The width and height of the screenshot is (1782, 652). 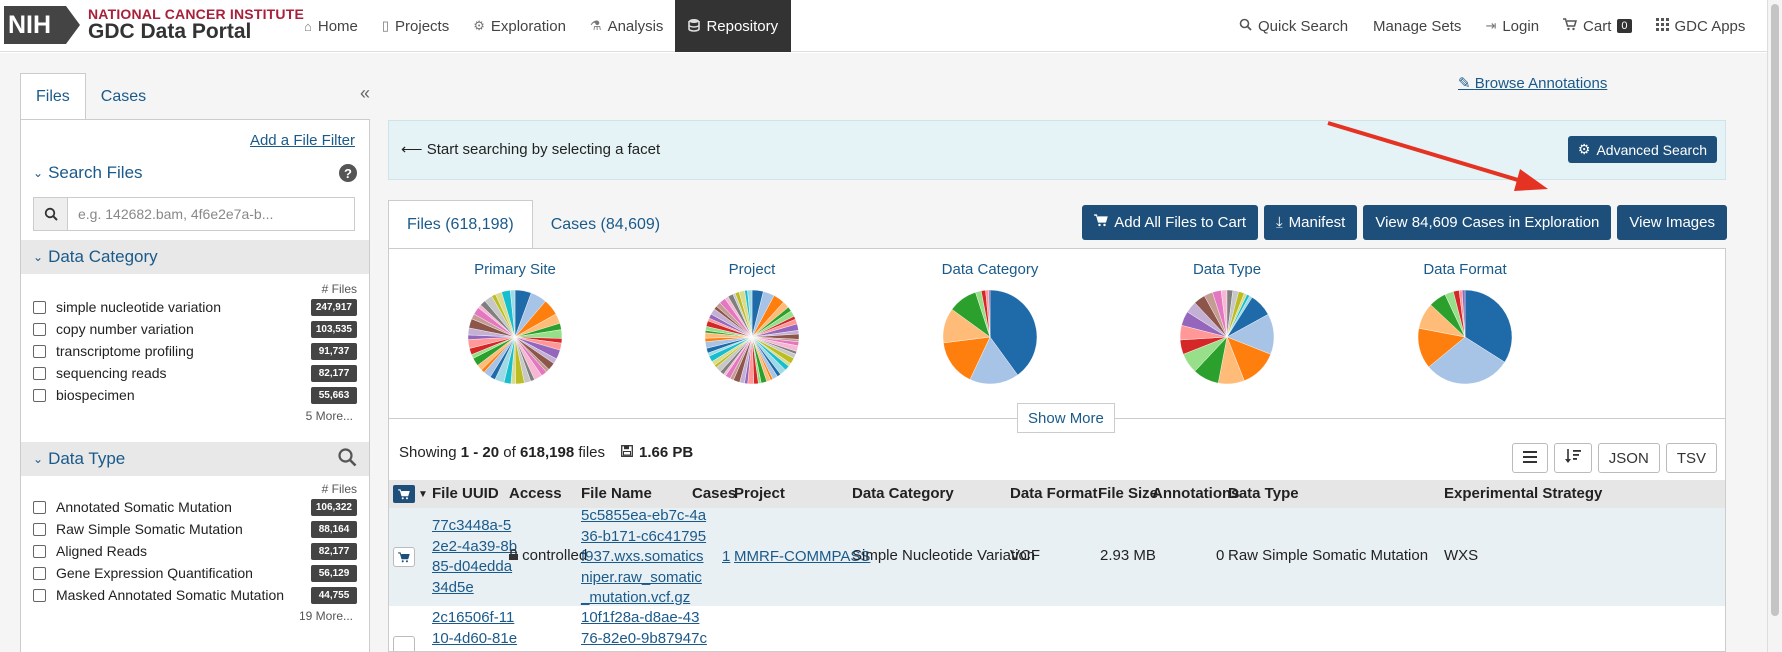 What do you see at coordinates (195, 395) in the screenshot?
I see `facet-option: biospecimen 55,663` at bounding box center [195, 395].